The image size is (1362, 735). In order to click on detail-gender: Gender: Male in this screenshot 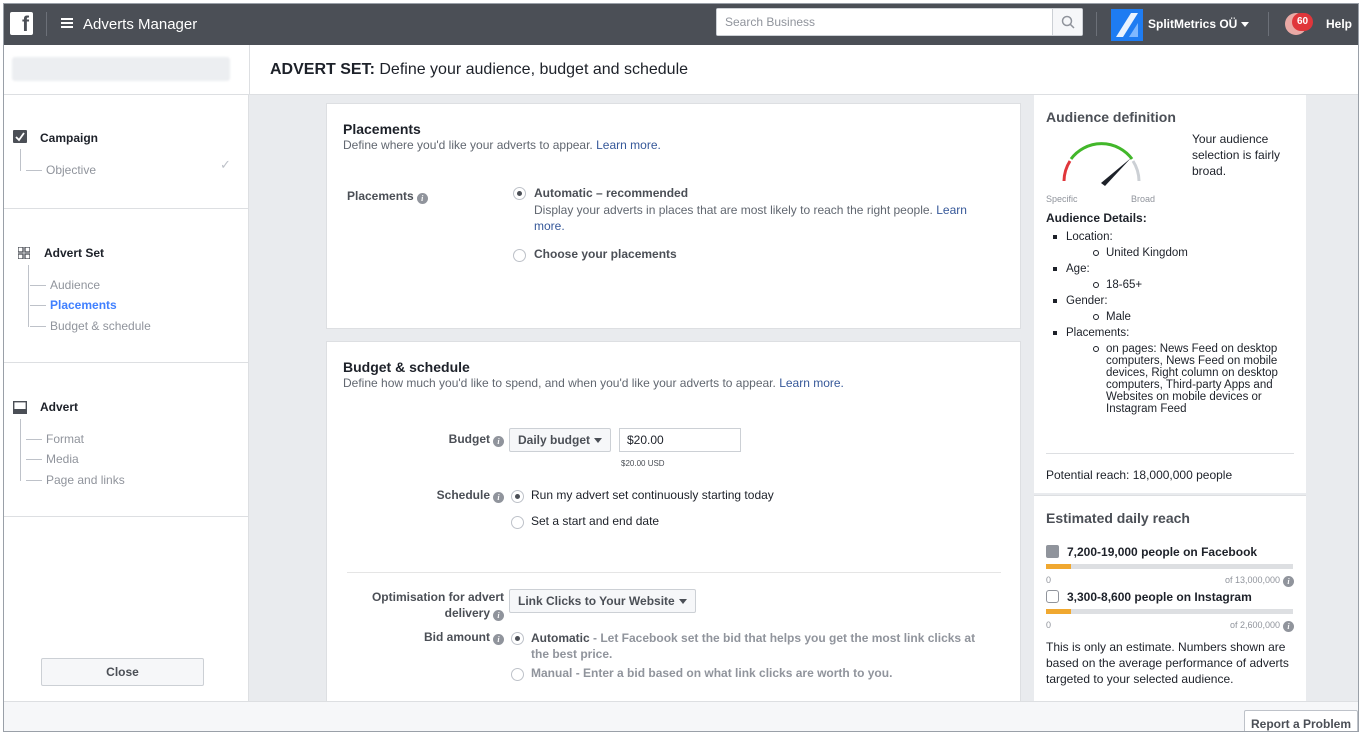, I will do `click(1172, 309)`.